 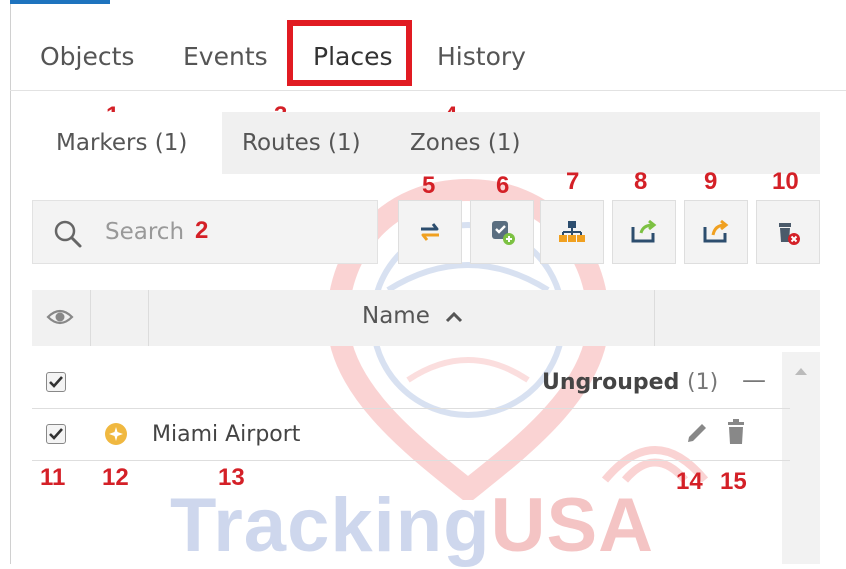 What do you see at coordinates (503, 185) in the screenshot?
I see `callout-6: 6` at bounding box center [503, 185].